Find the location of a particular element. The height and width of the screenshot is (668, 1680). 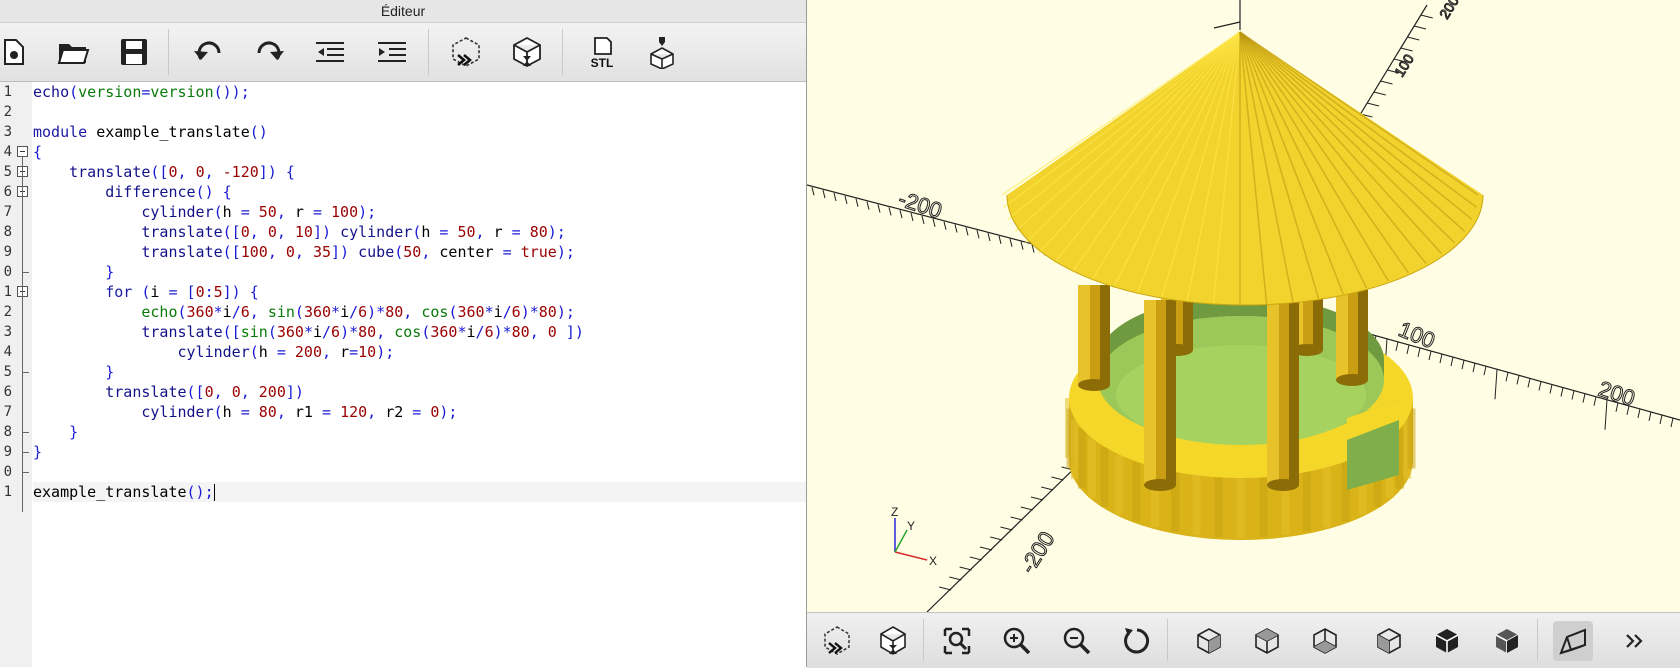

axis-label-y-neg: -200 is located at coordinates (1037, 552).